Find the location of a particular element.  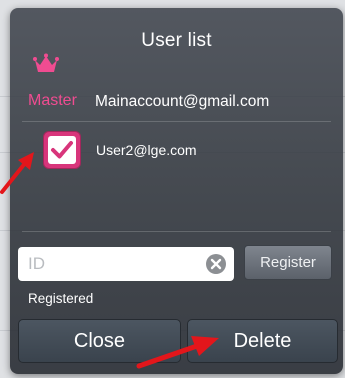

close-icon is located at coordinates (216, 264).